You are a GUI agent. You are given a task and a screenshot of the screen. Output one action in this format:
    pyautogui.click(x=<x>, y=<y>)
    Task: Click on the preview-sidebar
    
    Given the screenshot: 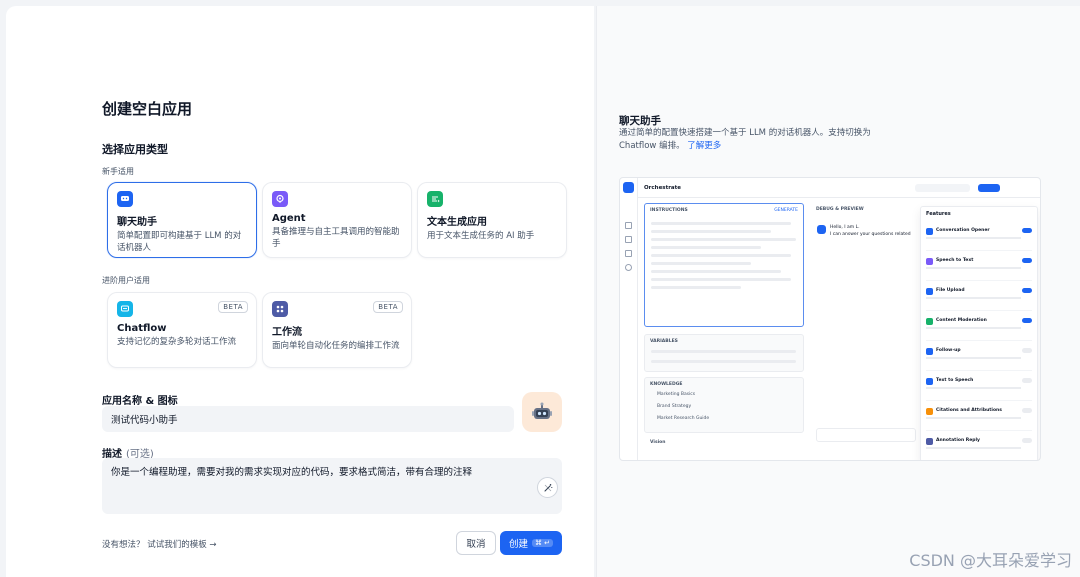 What is the action you would take?
    pyautogui.click(x=629, y=319)
    